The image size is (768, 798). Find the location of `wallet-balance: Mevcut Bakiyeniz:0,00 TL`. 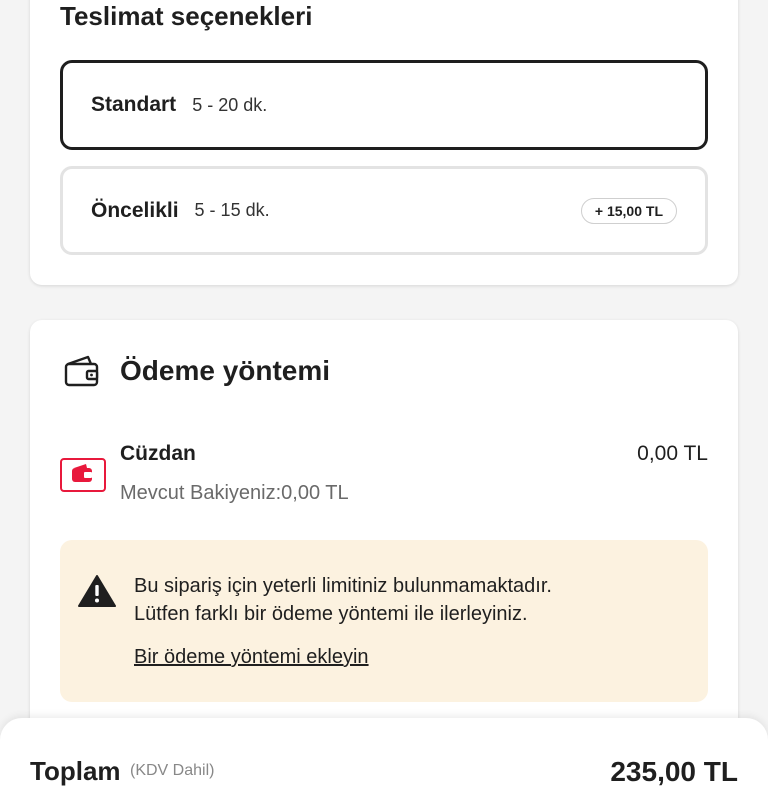

wallet-balance: Mevcut Bakiyeniz:0,00 TL is located at coordinates (234, 493).